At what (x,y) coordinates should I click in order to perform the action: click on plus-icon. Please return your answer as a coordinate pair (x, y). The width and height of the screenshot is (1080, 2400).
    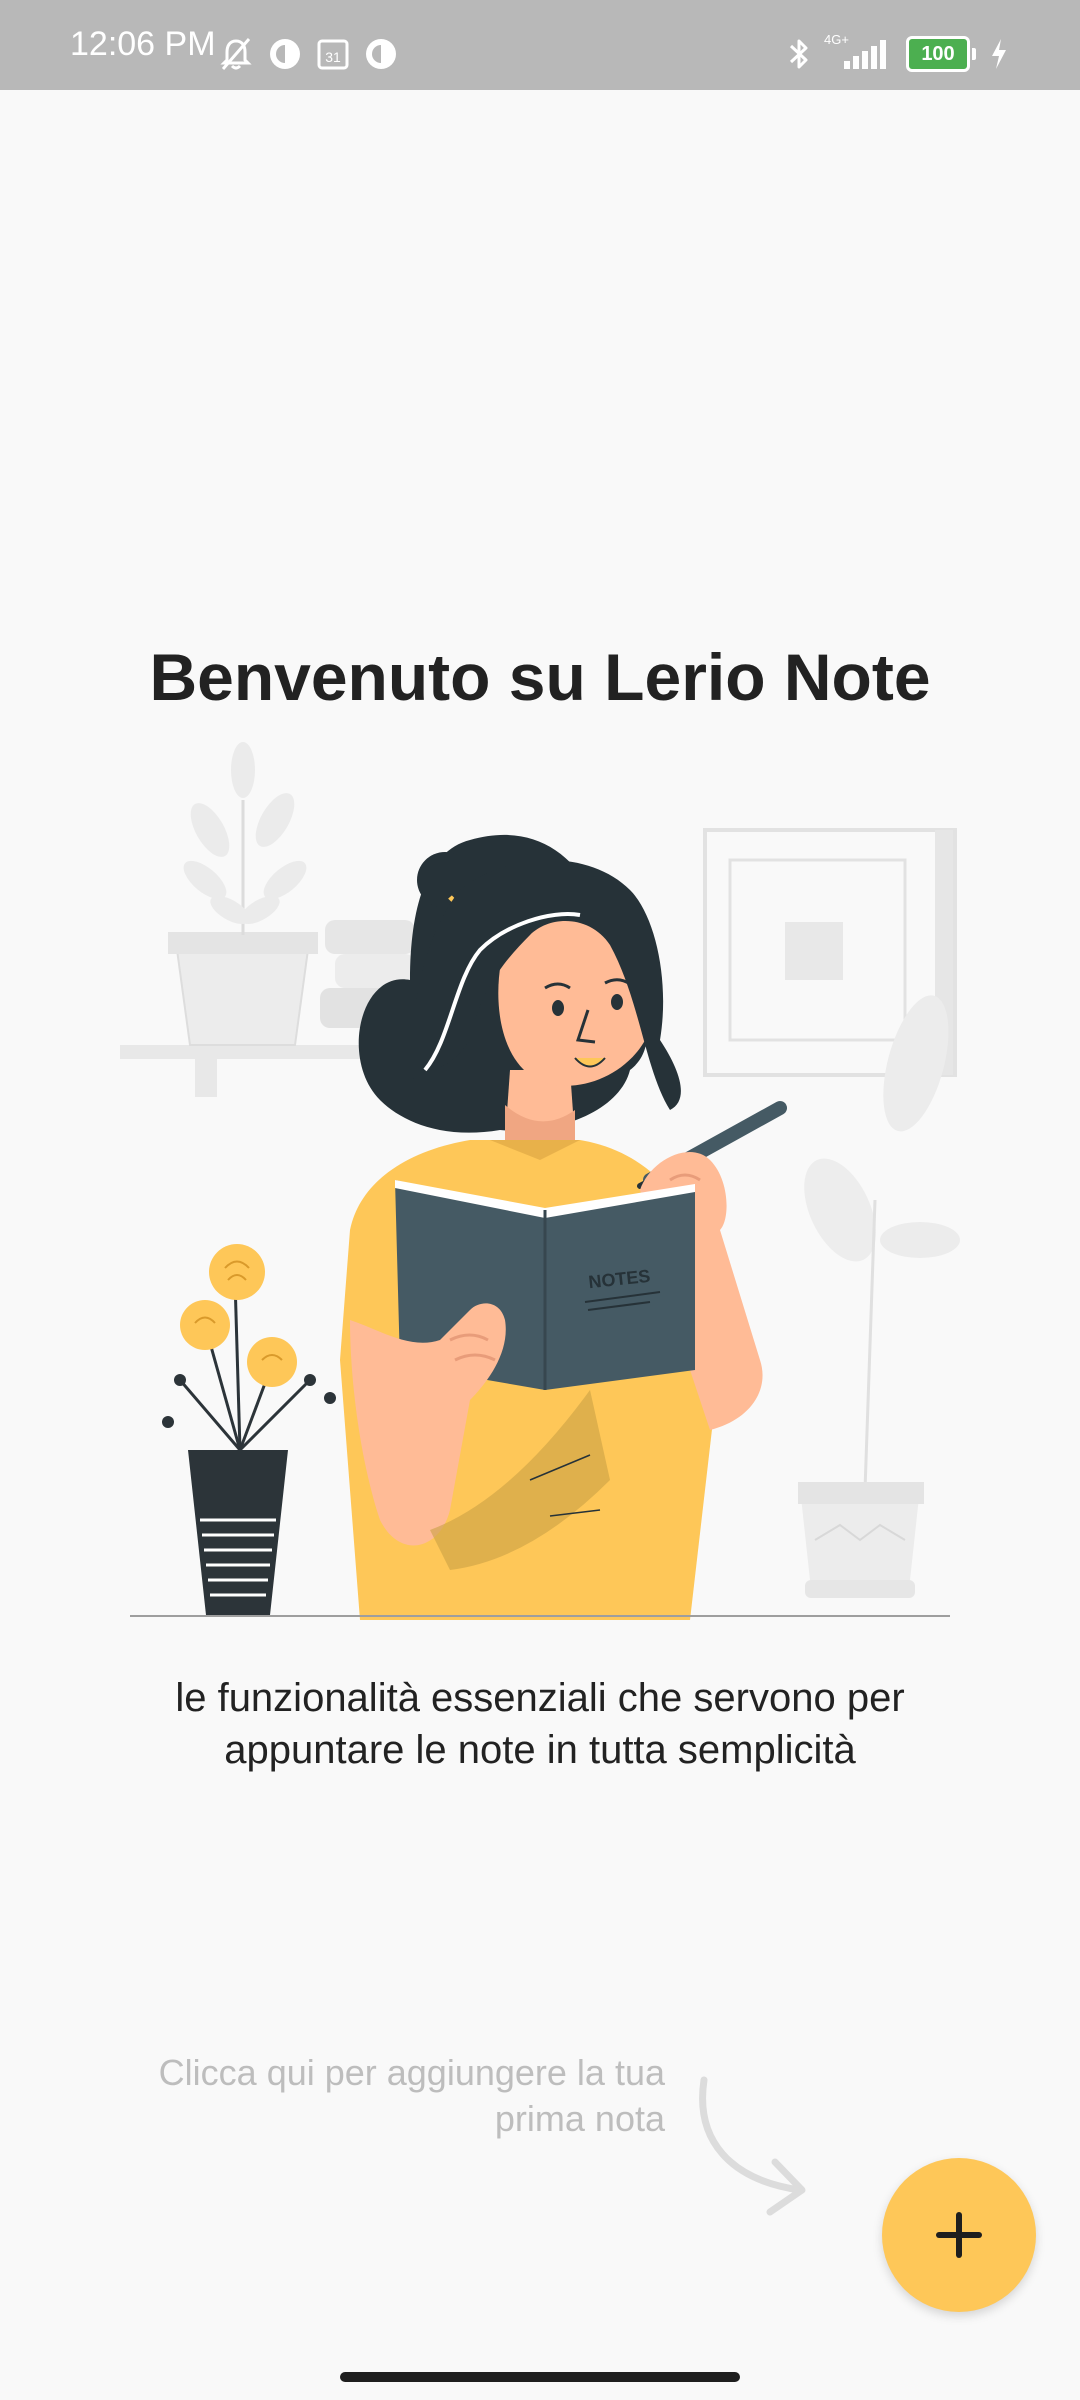
    Looking at the image, I should click on (959, 2235).